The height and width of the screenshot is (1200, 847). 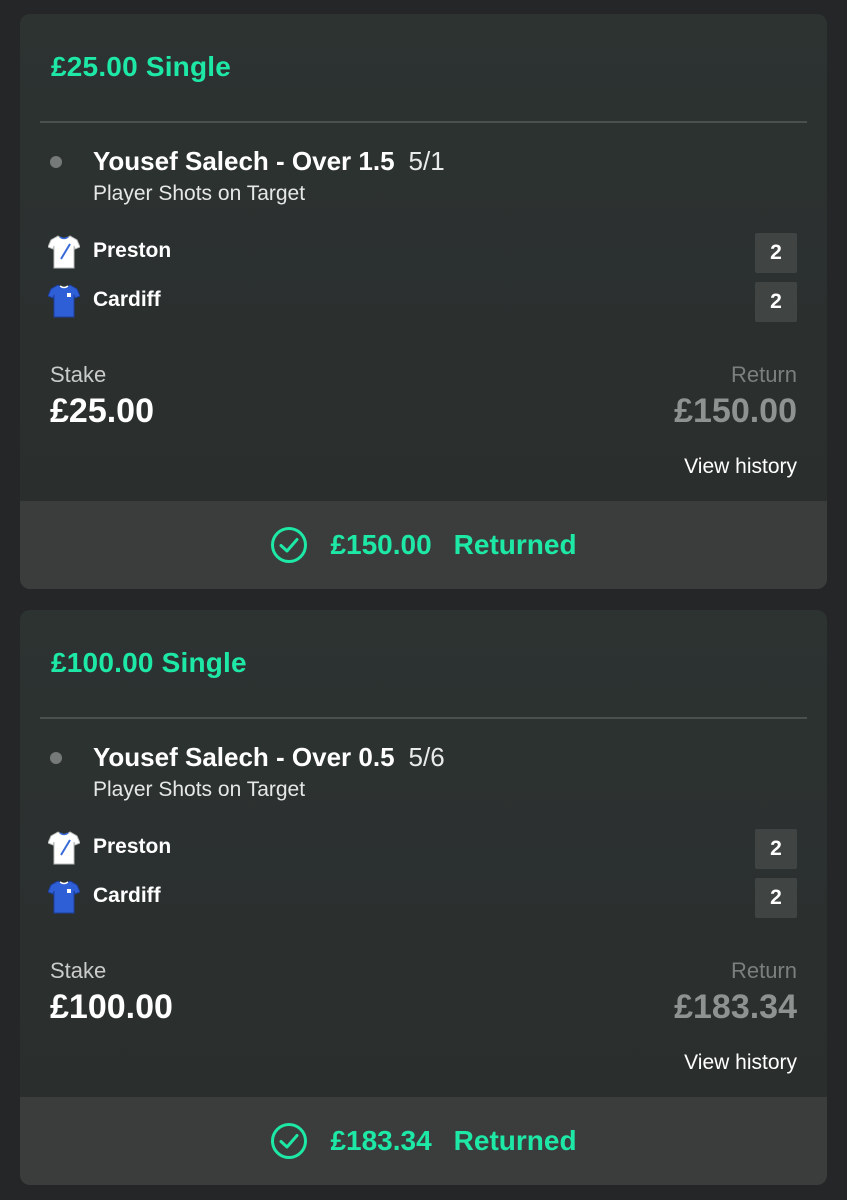 I want to click on bet-title: £100.00 Single, so click(x=149, y=662).